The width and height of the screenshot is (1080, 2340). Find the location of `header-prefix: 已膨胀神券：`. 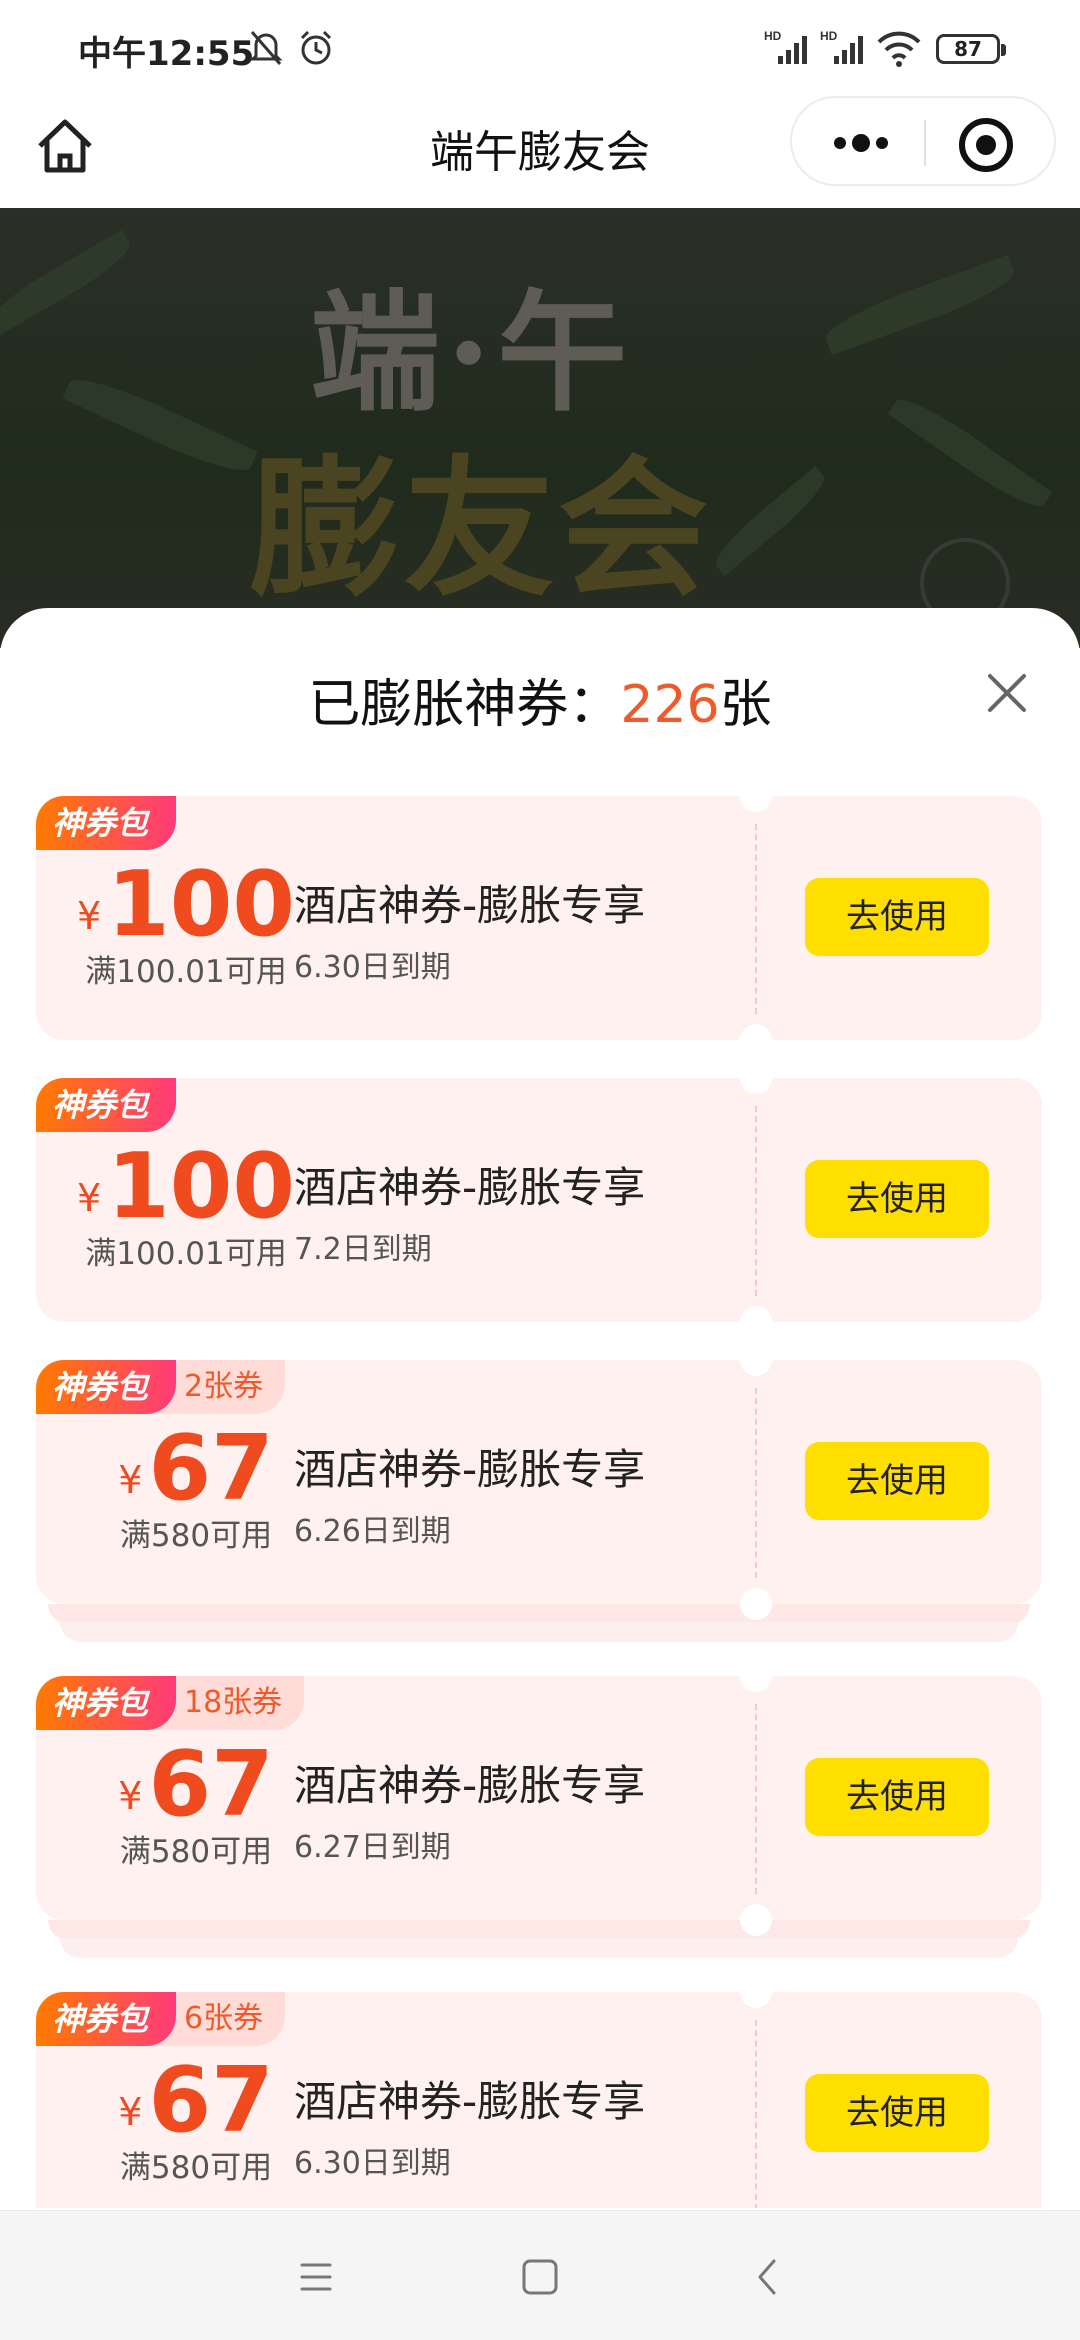

header-prefix: 已膨胀神券： is located at coordinates (464, 705).